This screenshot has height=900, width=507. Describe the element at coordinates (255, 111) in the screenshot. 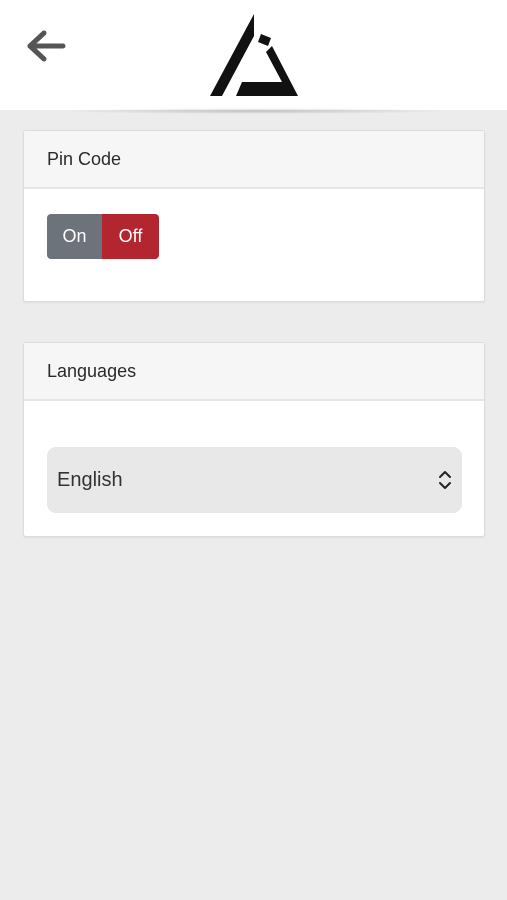

I see `header-shadow` at that location.